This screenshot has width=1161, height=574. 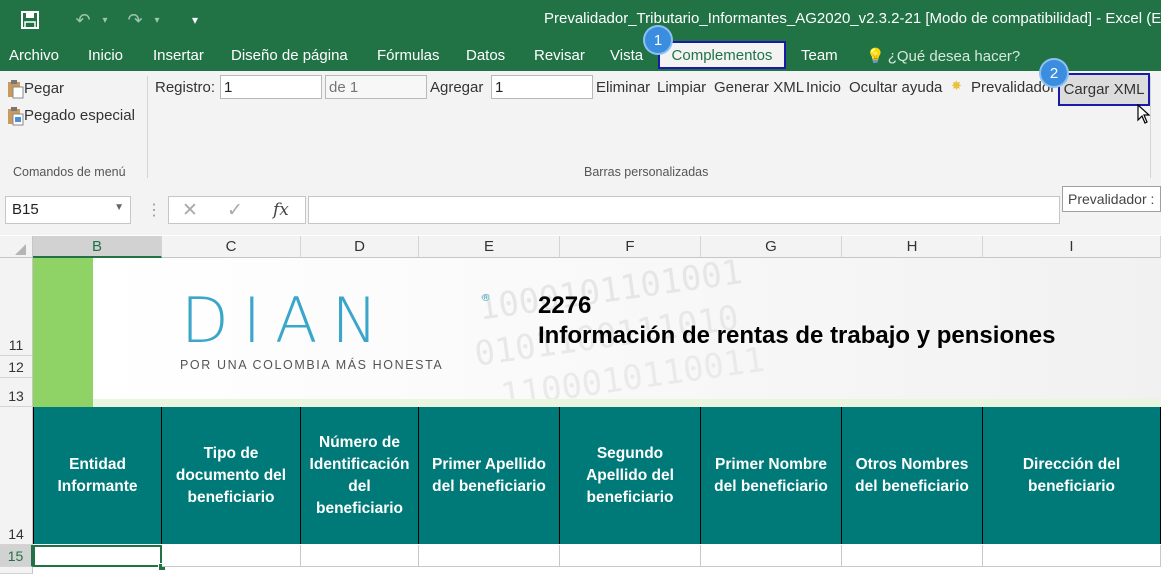 I want to click on tab-archivo: Archivo, so click(x=34, y=55).